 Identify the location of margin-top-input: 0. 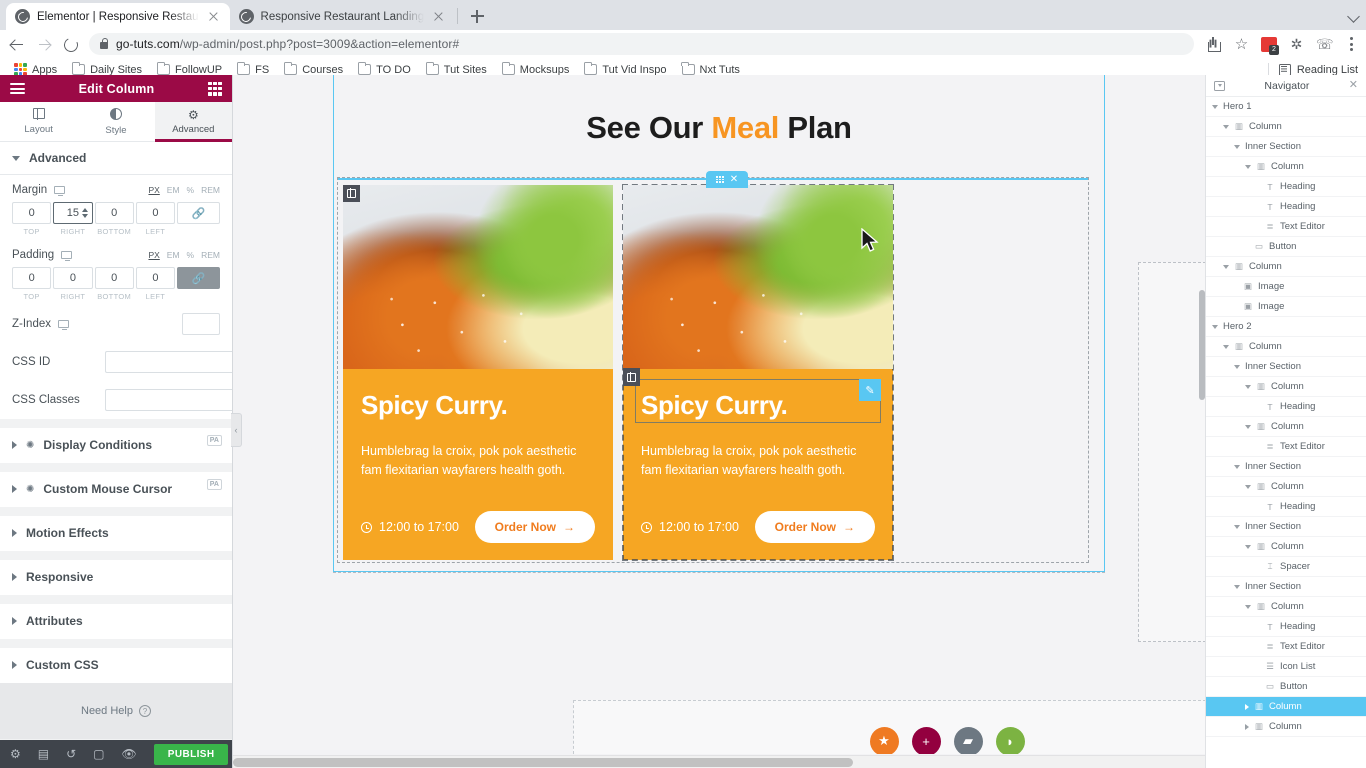
(32, 213).